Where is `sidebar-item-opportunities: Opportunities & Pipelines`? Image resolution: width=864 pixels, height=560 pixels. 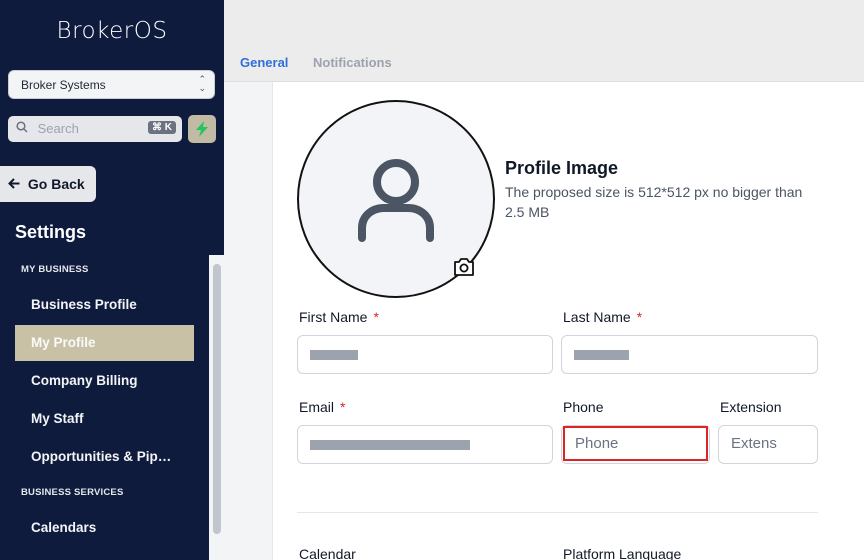
sidebar-item-opportunities: Opportunities & Pipelines is located at coordinates (104, 457).